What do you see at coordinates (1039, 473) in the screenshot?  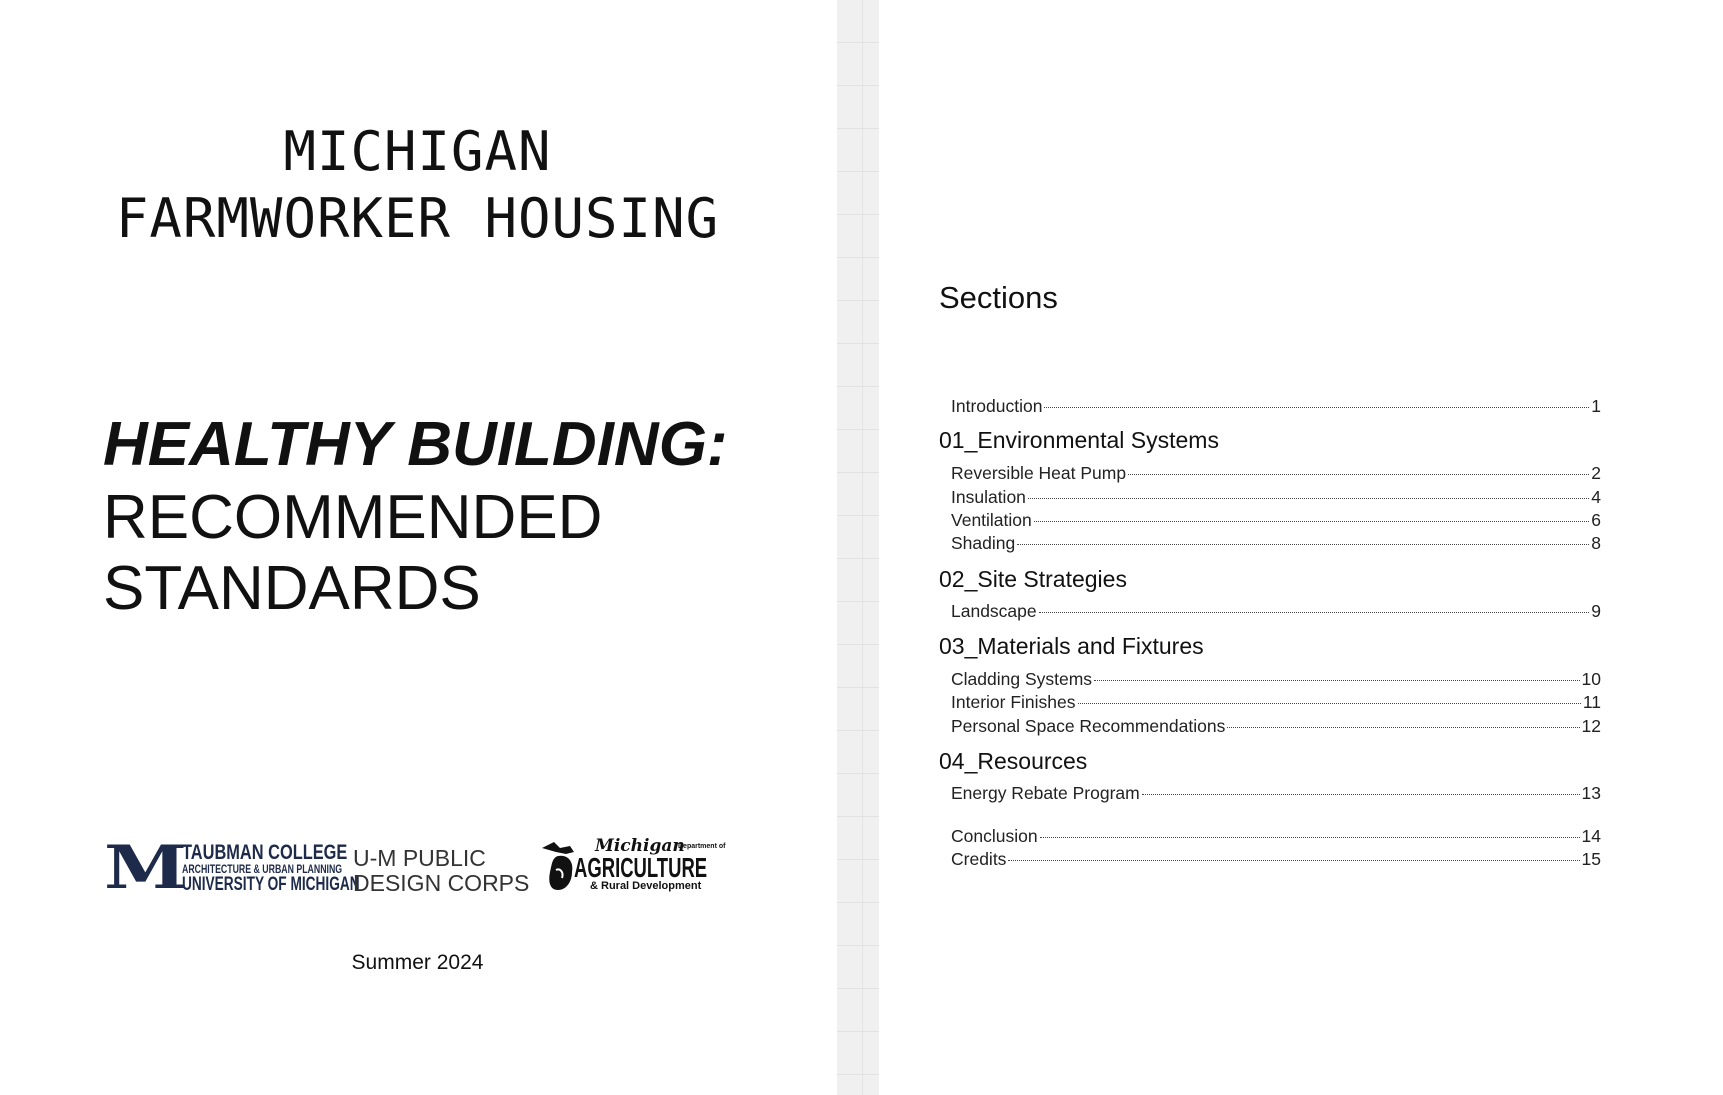 I see `toc-entry-label: Reversible Heat Pump` at bounding box center [1039, 473].